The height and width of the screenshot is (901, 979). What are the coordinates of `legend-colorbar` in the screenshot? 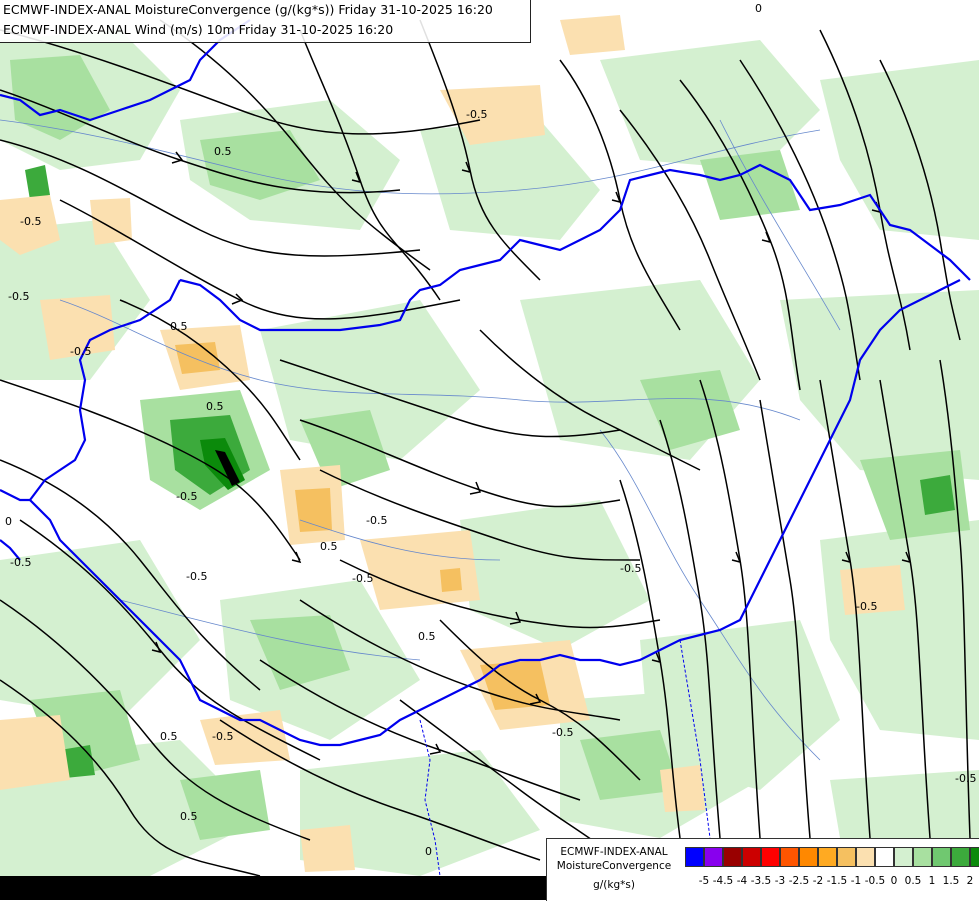 It's located at (832, 857).